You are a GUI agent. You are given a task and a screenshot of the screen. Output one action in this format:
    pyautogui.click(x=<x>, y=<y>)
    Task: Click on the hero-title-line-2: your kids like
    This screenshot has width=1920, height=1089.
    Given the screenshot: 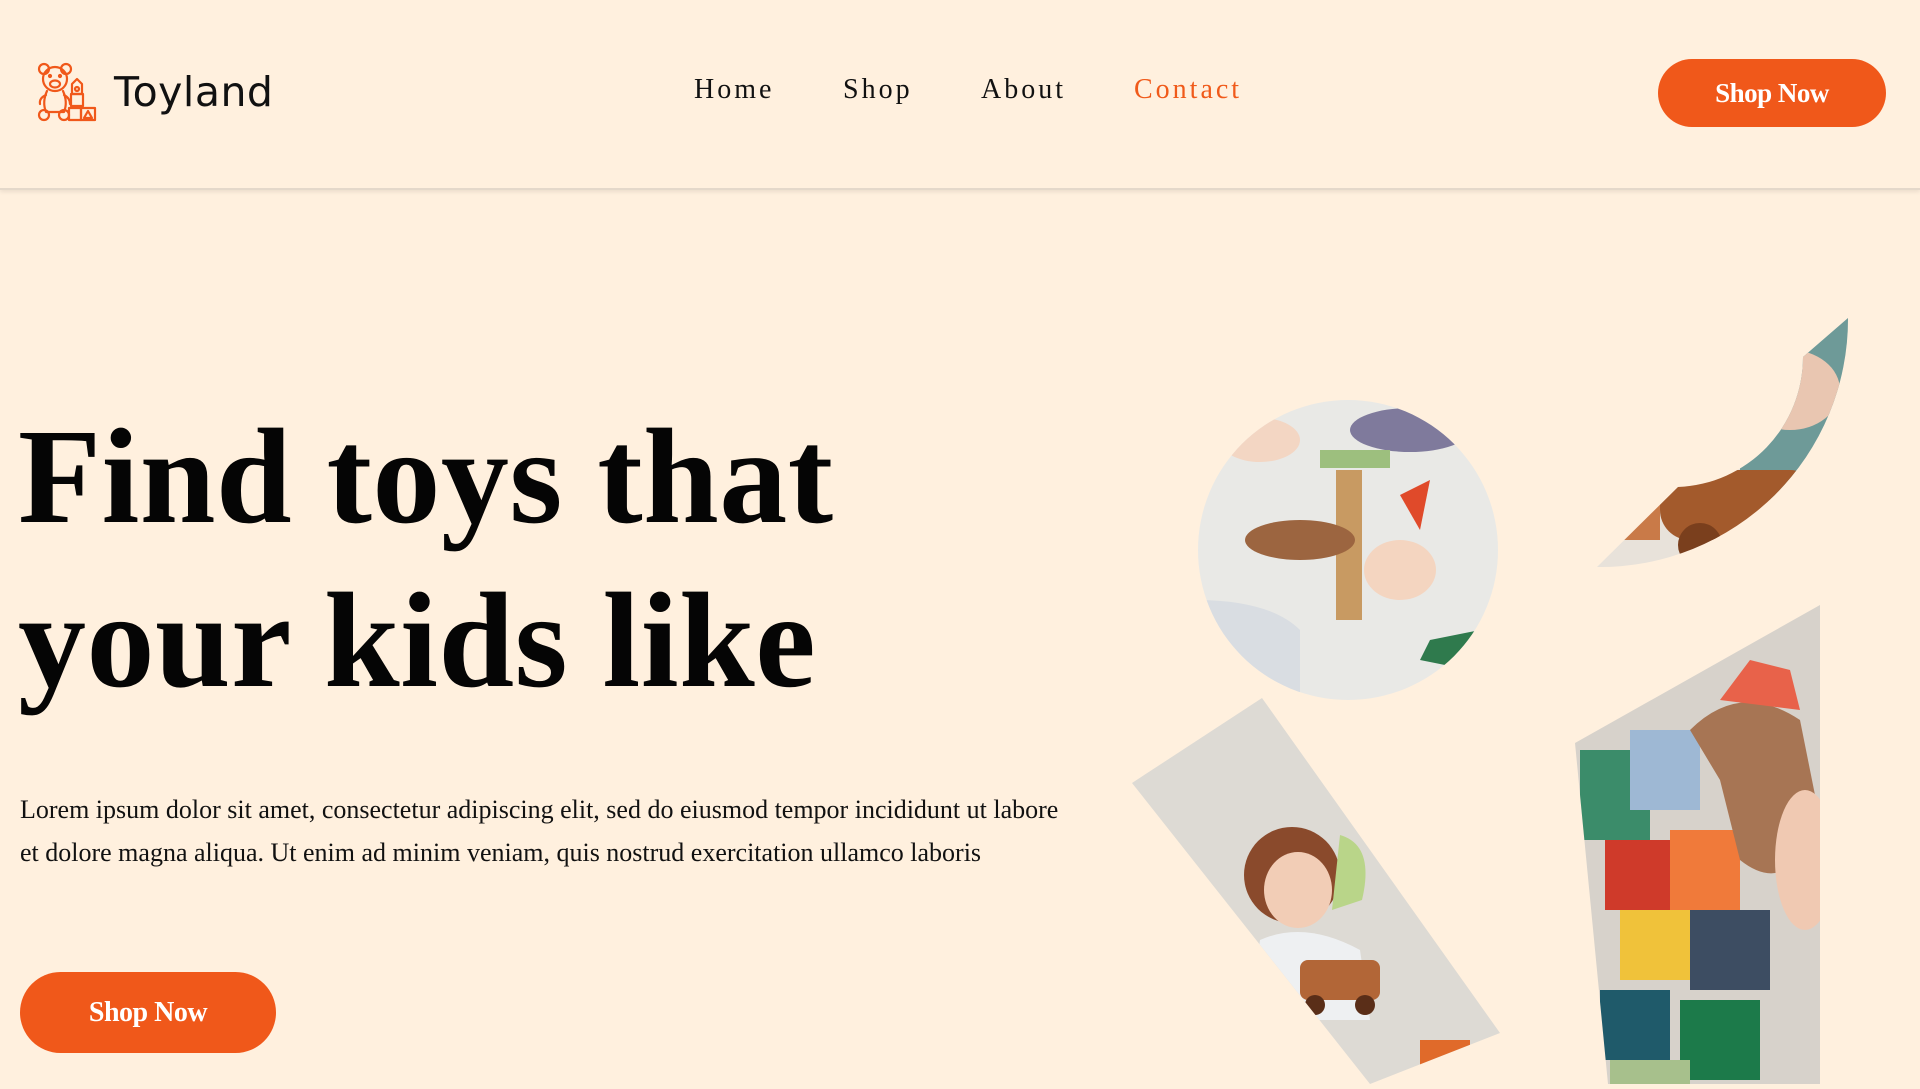 What is the action you would take?
    pyautogui.click(x=417, y=641)
    